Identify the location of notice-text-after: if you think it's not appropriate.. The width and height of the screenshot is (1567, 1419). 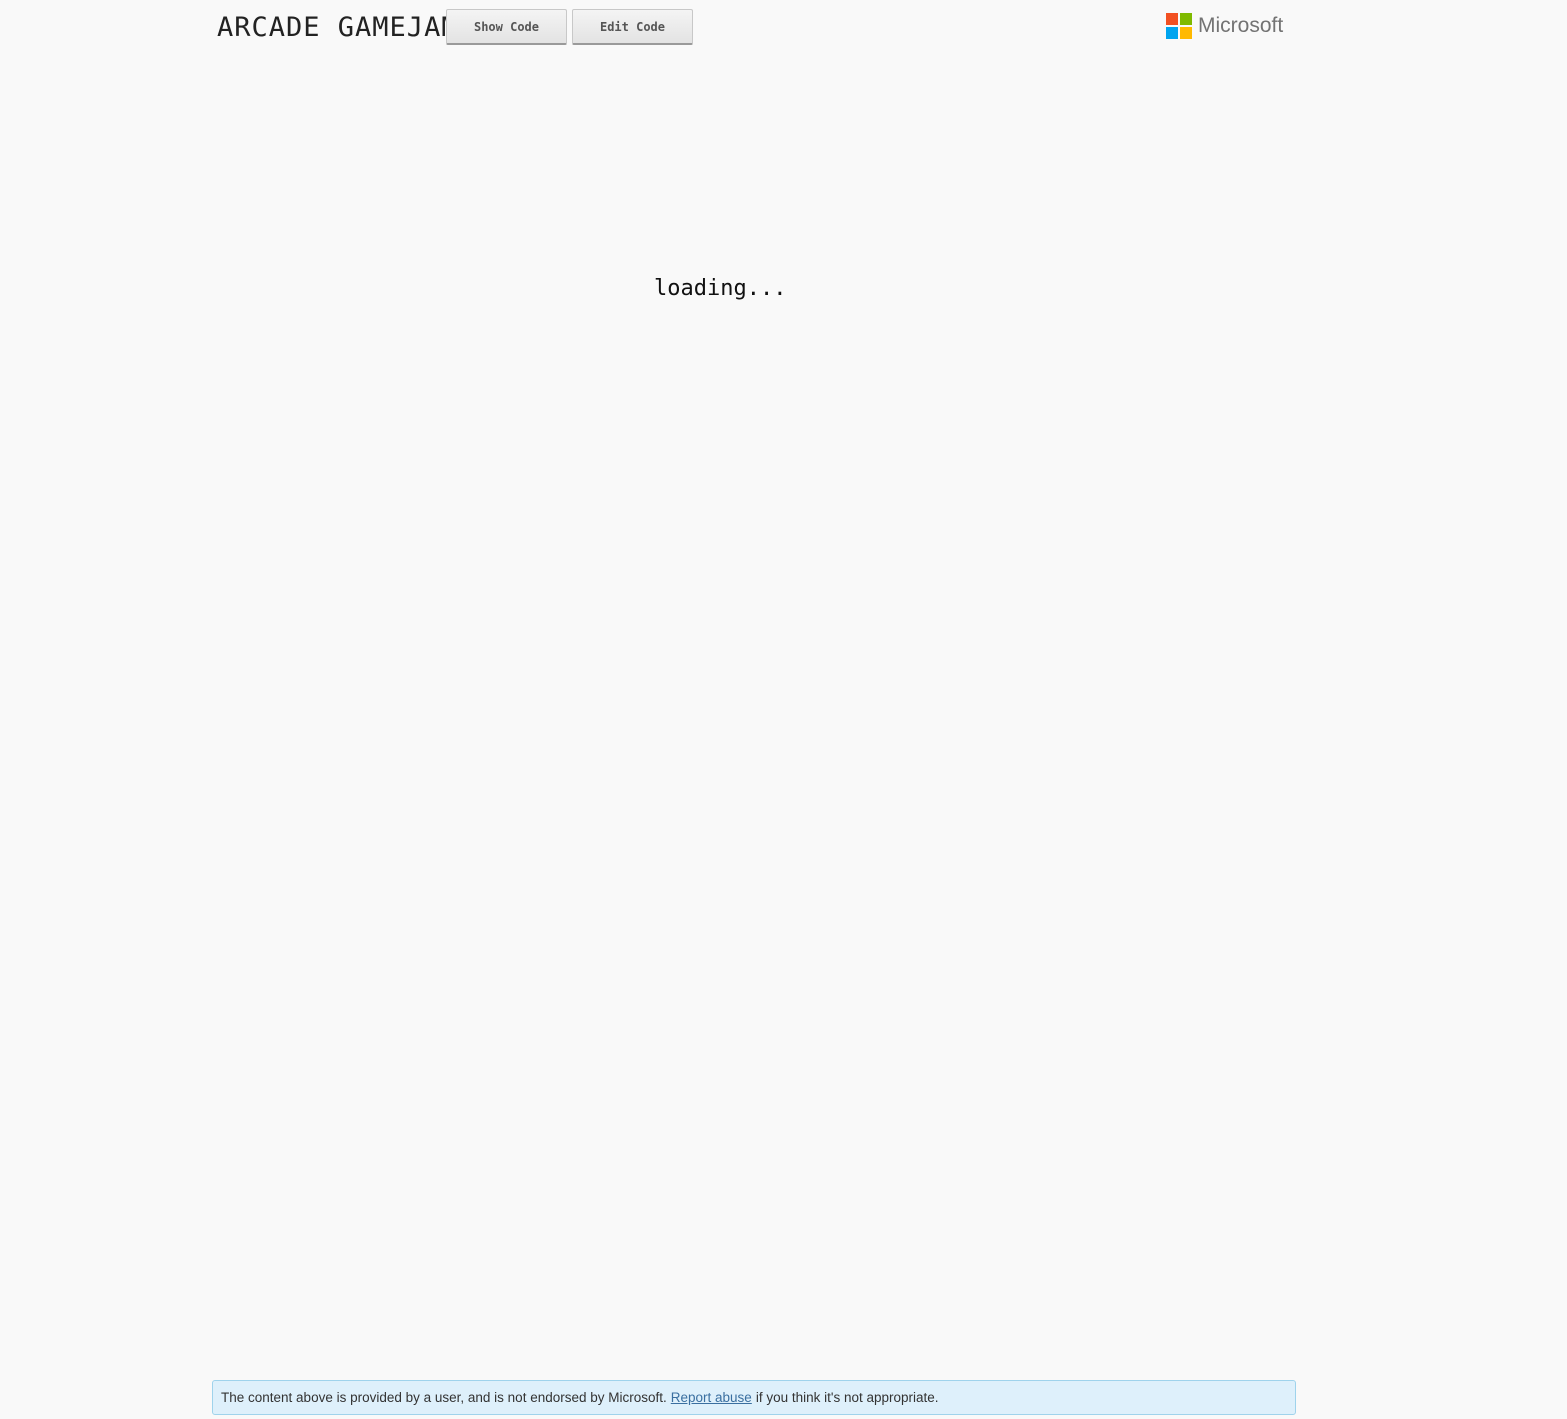
(847, 1397).